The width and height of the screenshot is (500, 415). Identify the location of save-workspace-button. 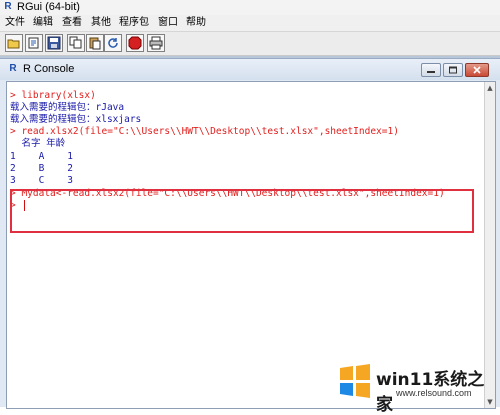
(54, 43).